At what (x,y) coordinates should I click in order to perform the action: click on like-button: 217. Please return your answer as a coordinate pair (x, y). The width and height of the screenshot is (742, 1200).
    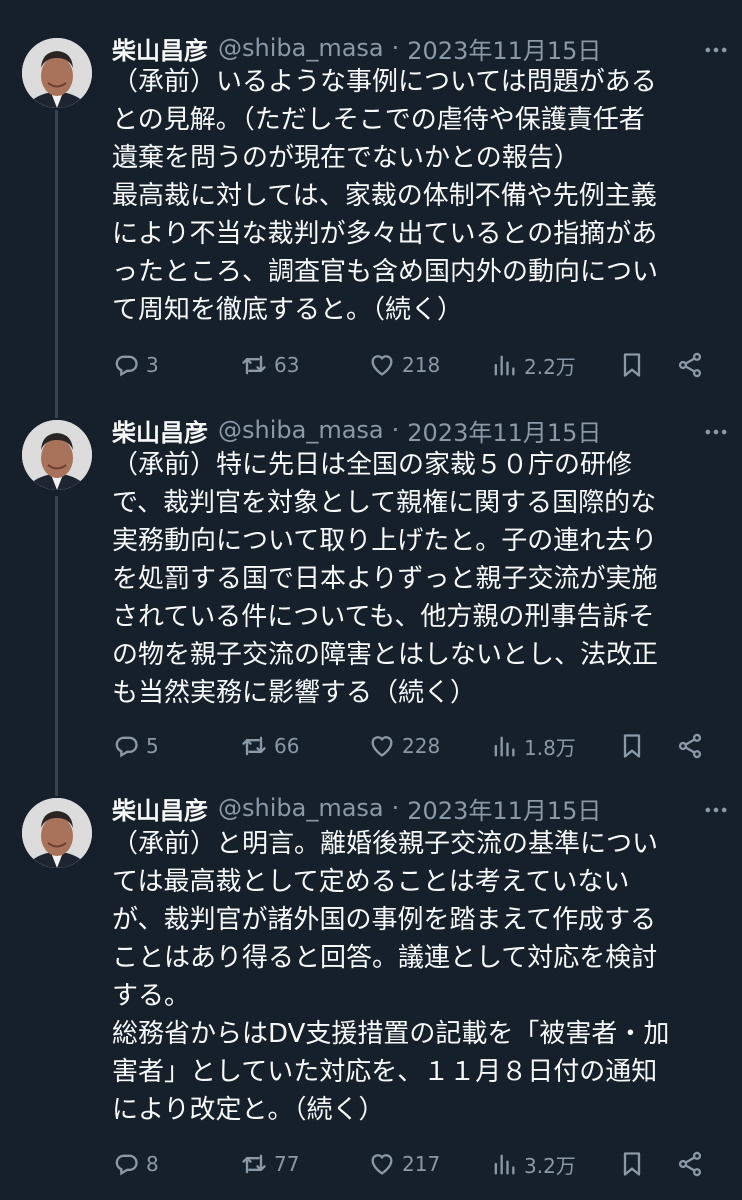
    Looking at the image, I should click on (404, 1164).